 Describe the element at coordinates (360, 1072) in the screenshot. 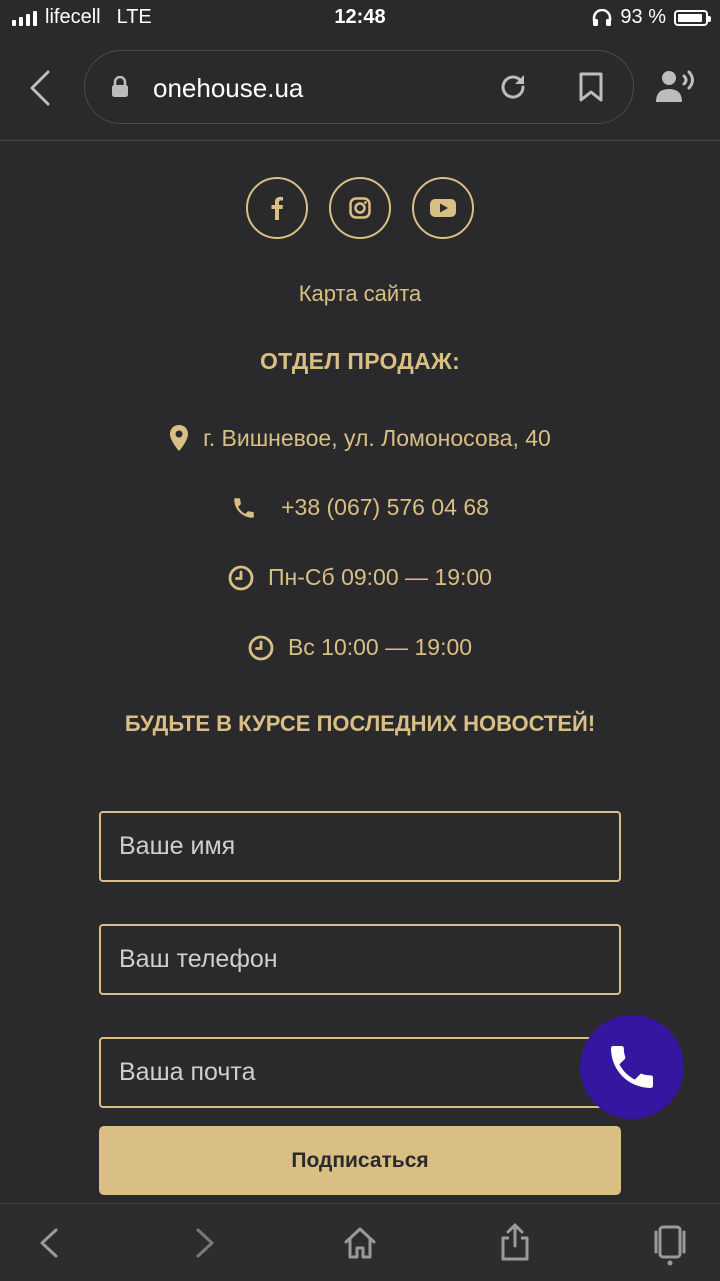

I see `email-input` at that location.